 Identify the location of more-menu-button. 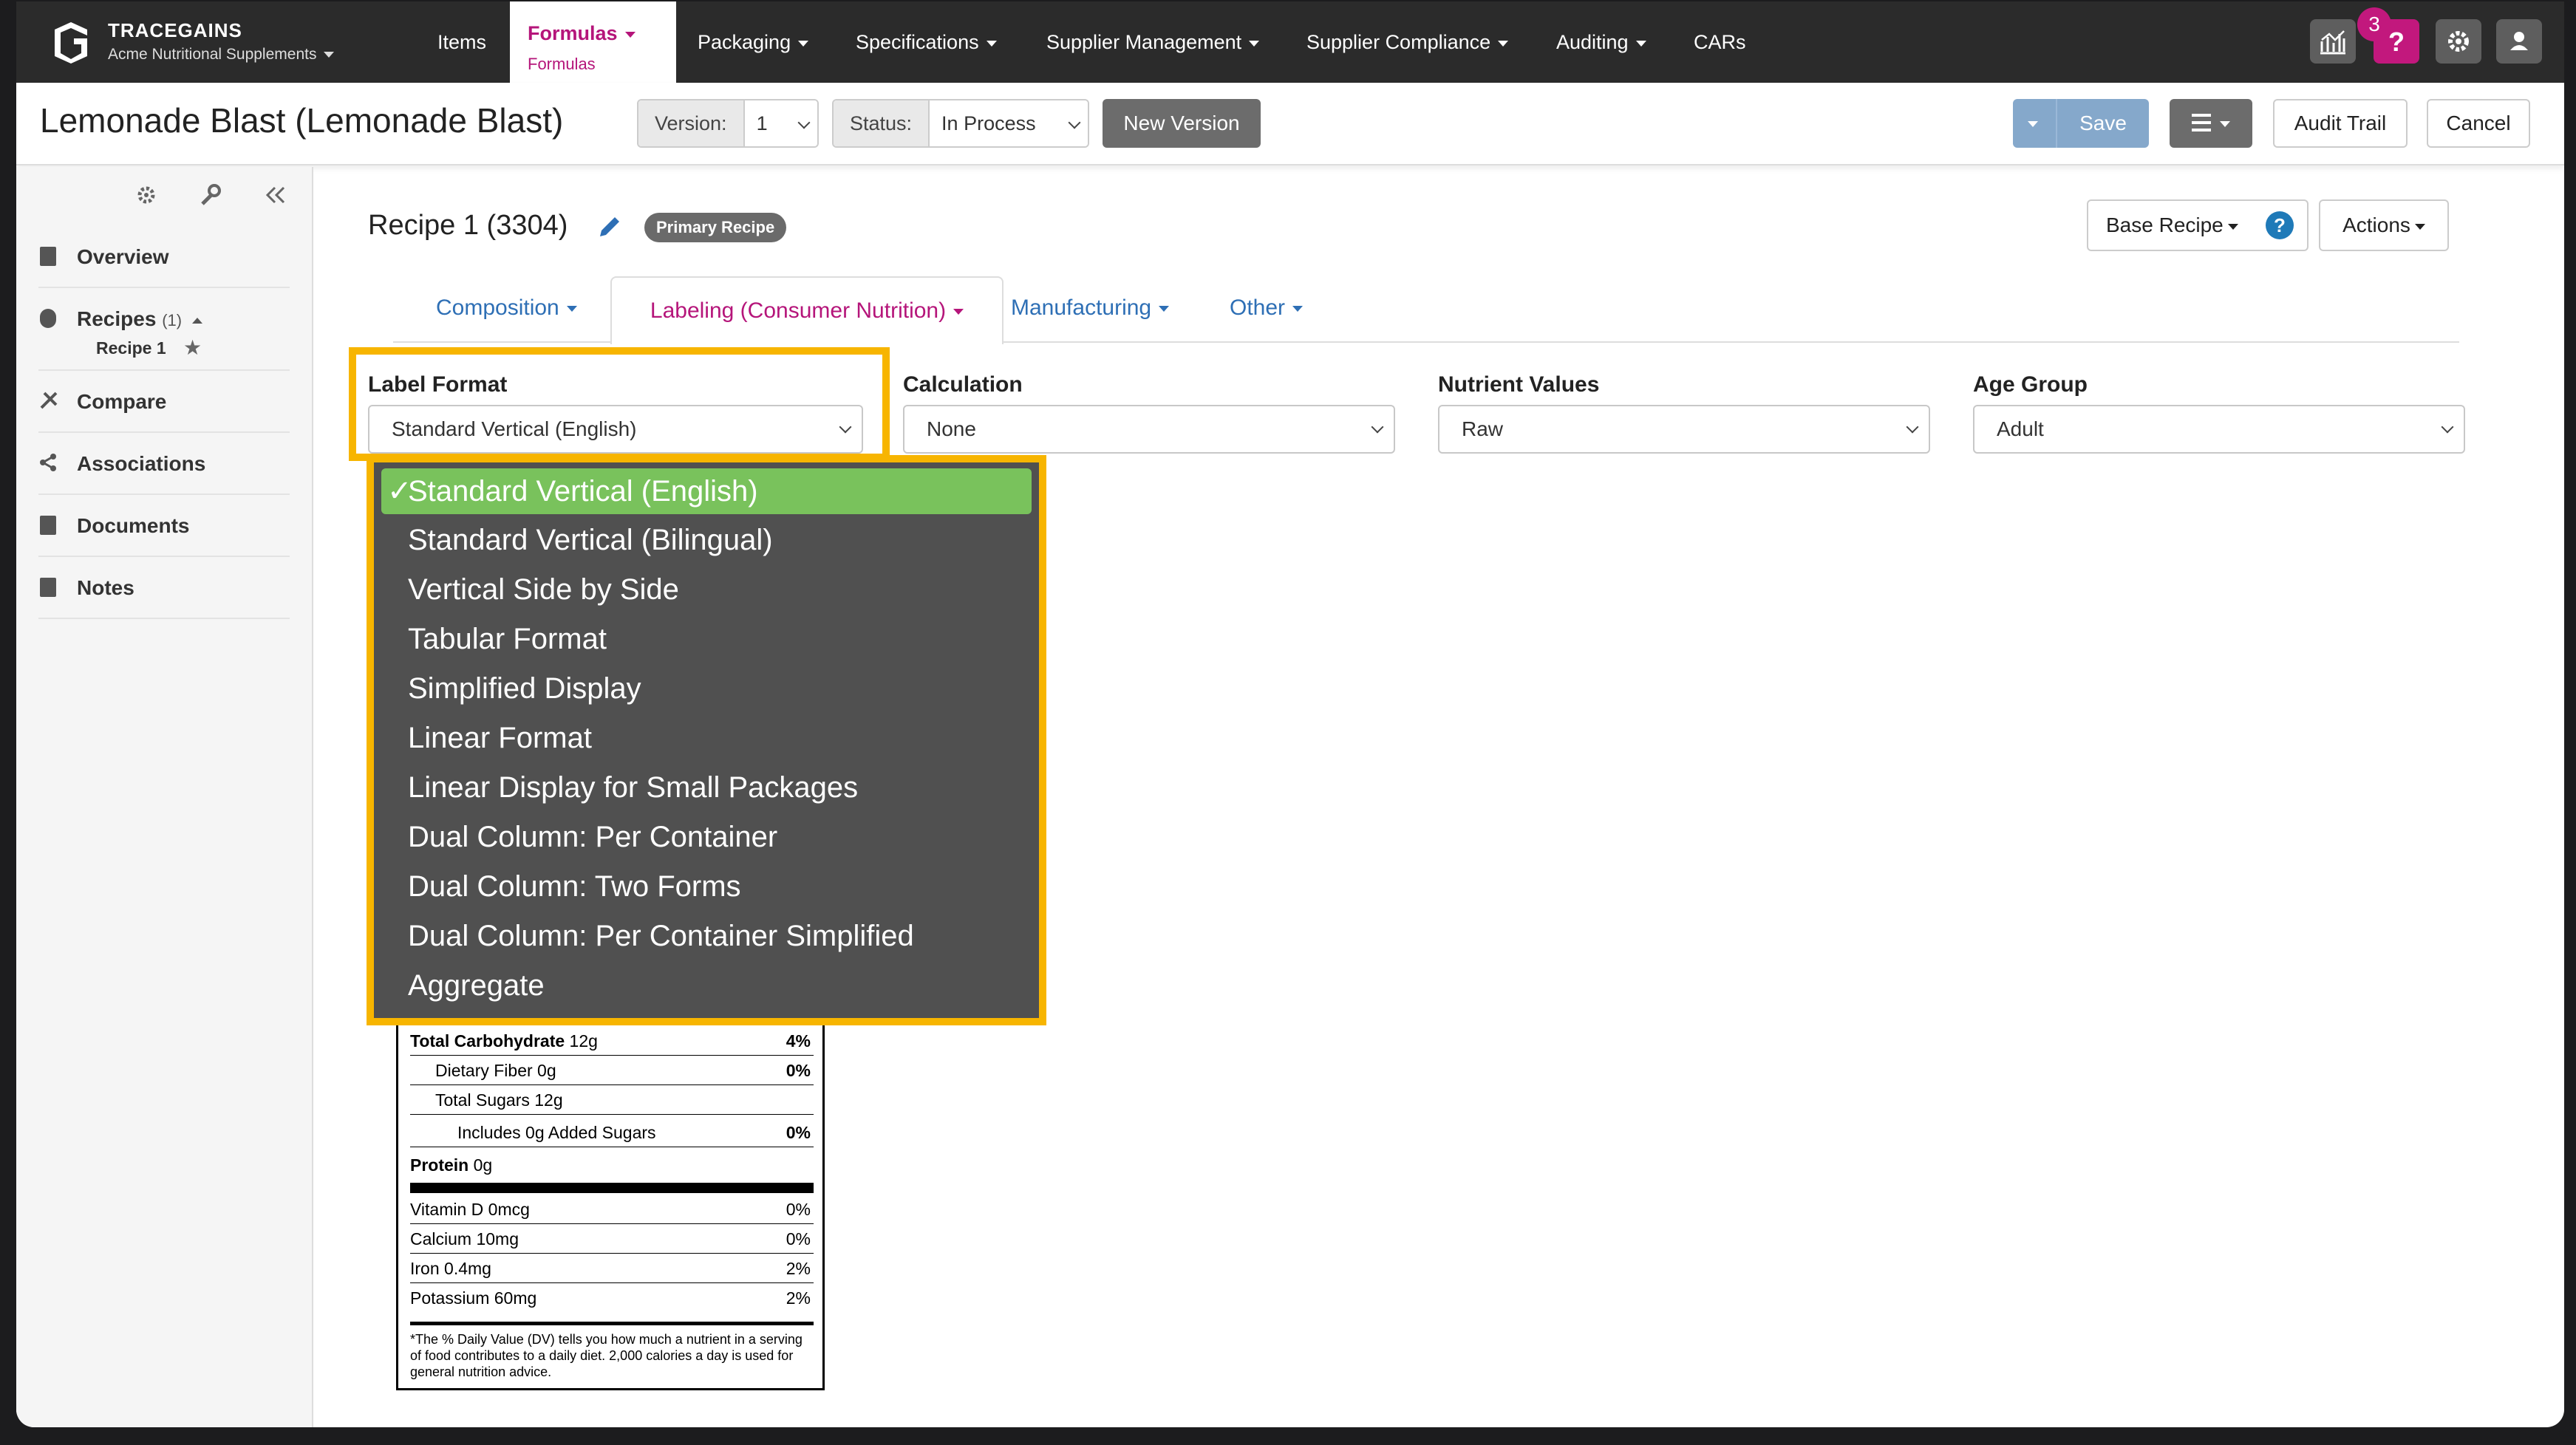
(2211, 123).